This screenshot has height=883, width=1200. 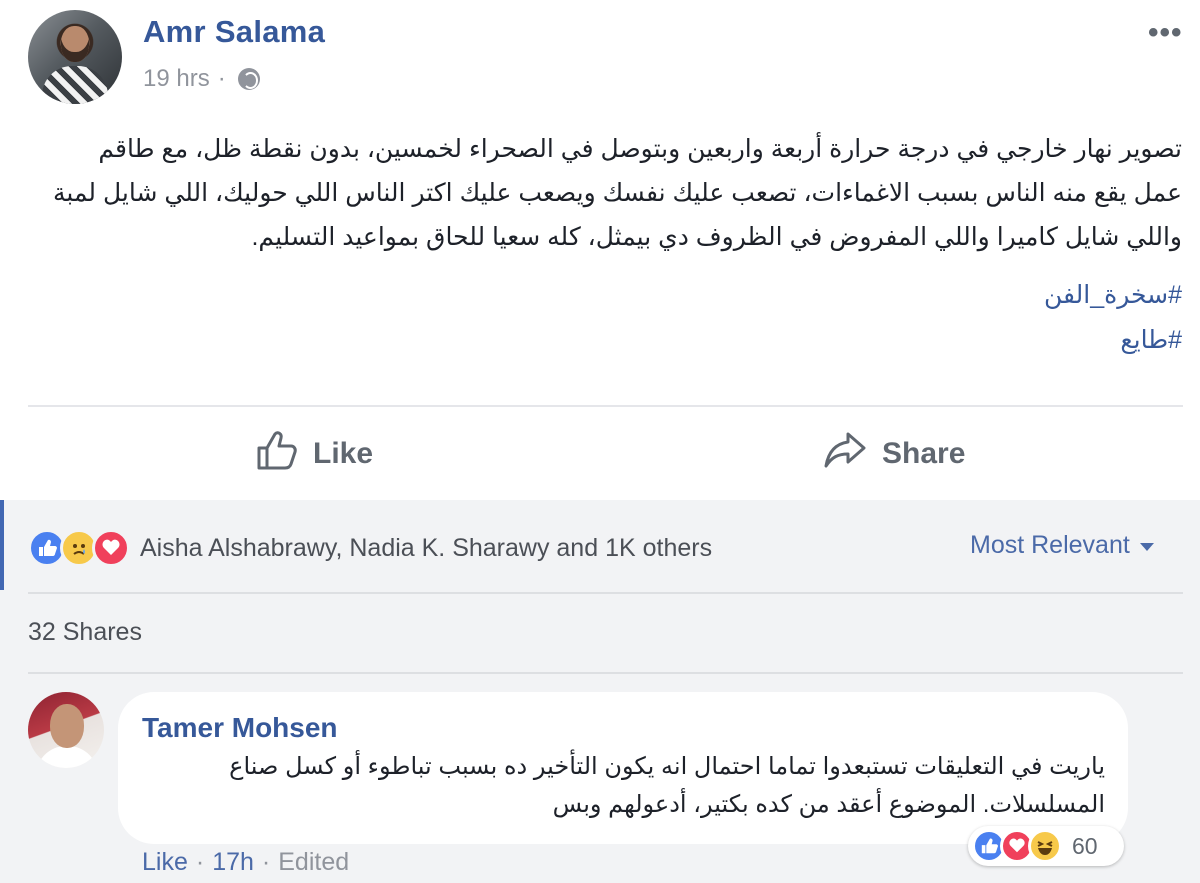 What do you see at coordinates (343, 453) in the screenshot?
I see `like-button-label: Like` at bounding box center [343, 453].